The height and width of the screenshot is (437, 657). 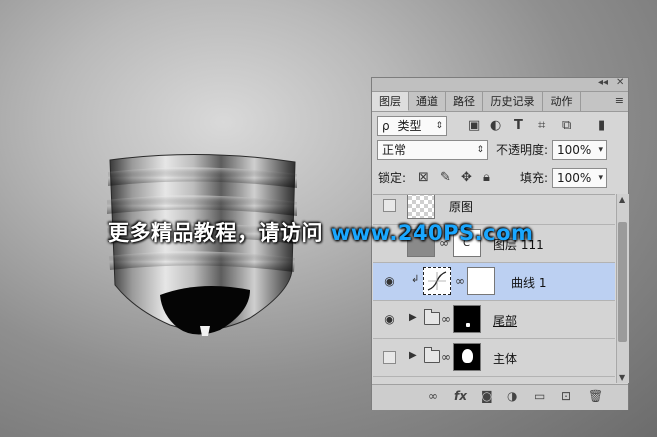 I want to click on clip-arrow-icon: ↲, so click(x=415, y=279).